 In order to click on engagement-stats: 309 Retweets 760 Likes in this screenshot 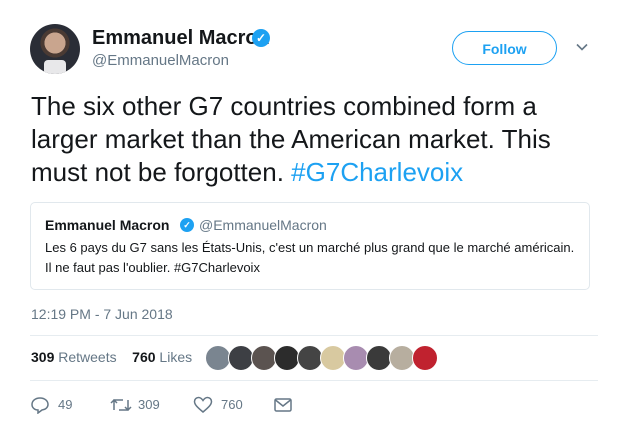, I will do `click(111, 357)`.